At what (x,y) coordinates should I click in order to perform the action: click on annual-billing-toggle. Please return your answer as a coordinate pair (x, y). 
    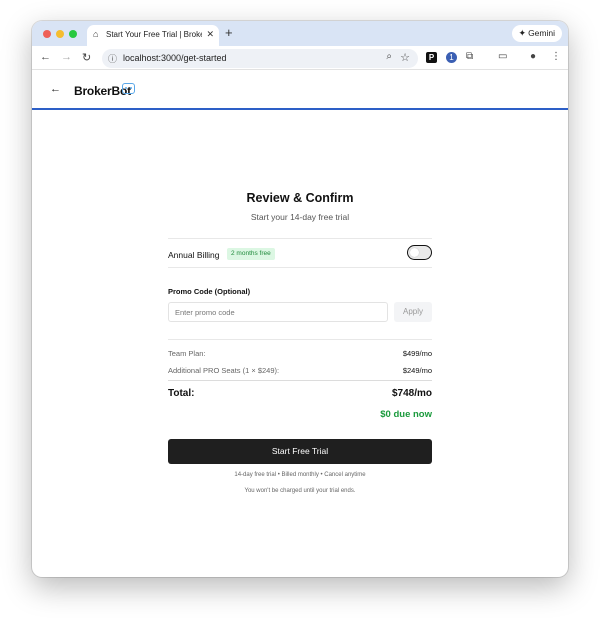
    Looking at the image, I should click on (419, 252).